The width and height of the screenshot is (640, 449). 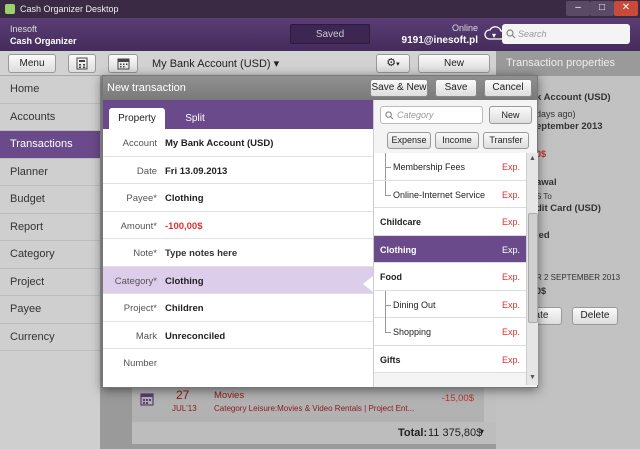 What do you see at coordinates (195, 336) in the screenshot?
I see `field-value: Unreconciled` at bounding box center [195, 336].